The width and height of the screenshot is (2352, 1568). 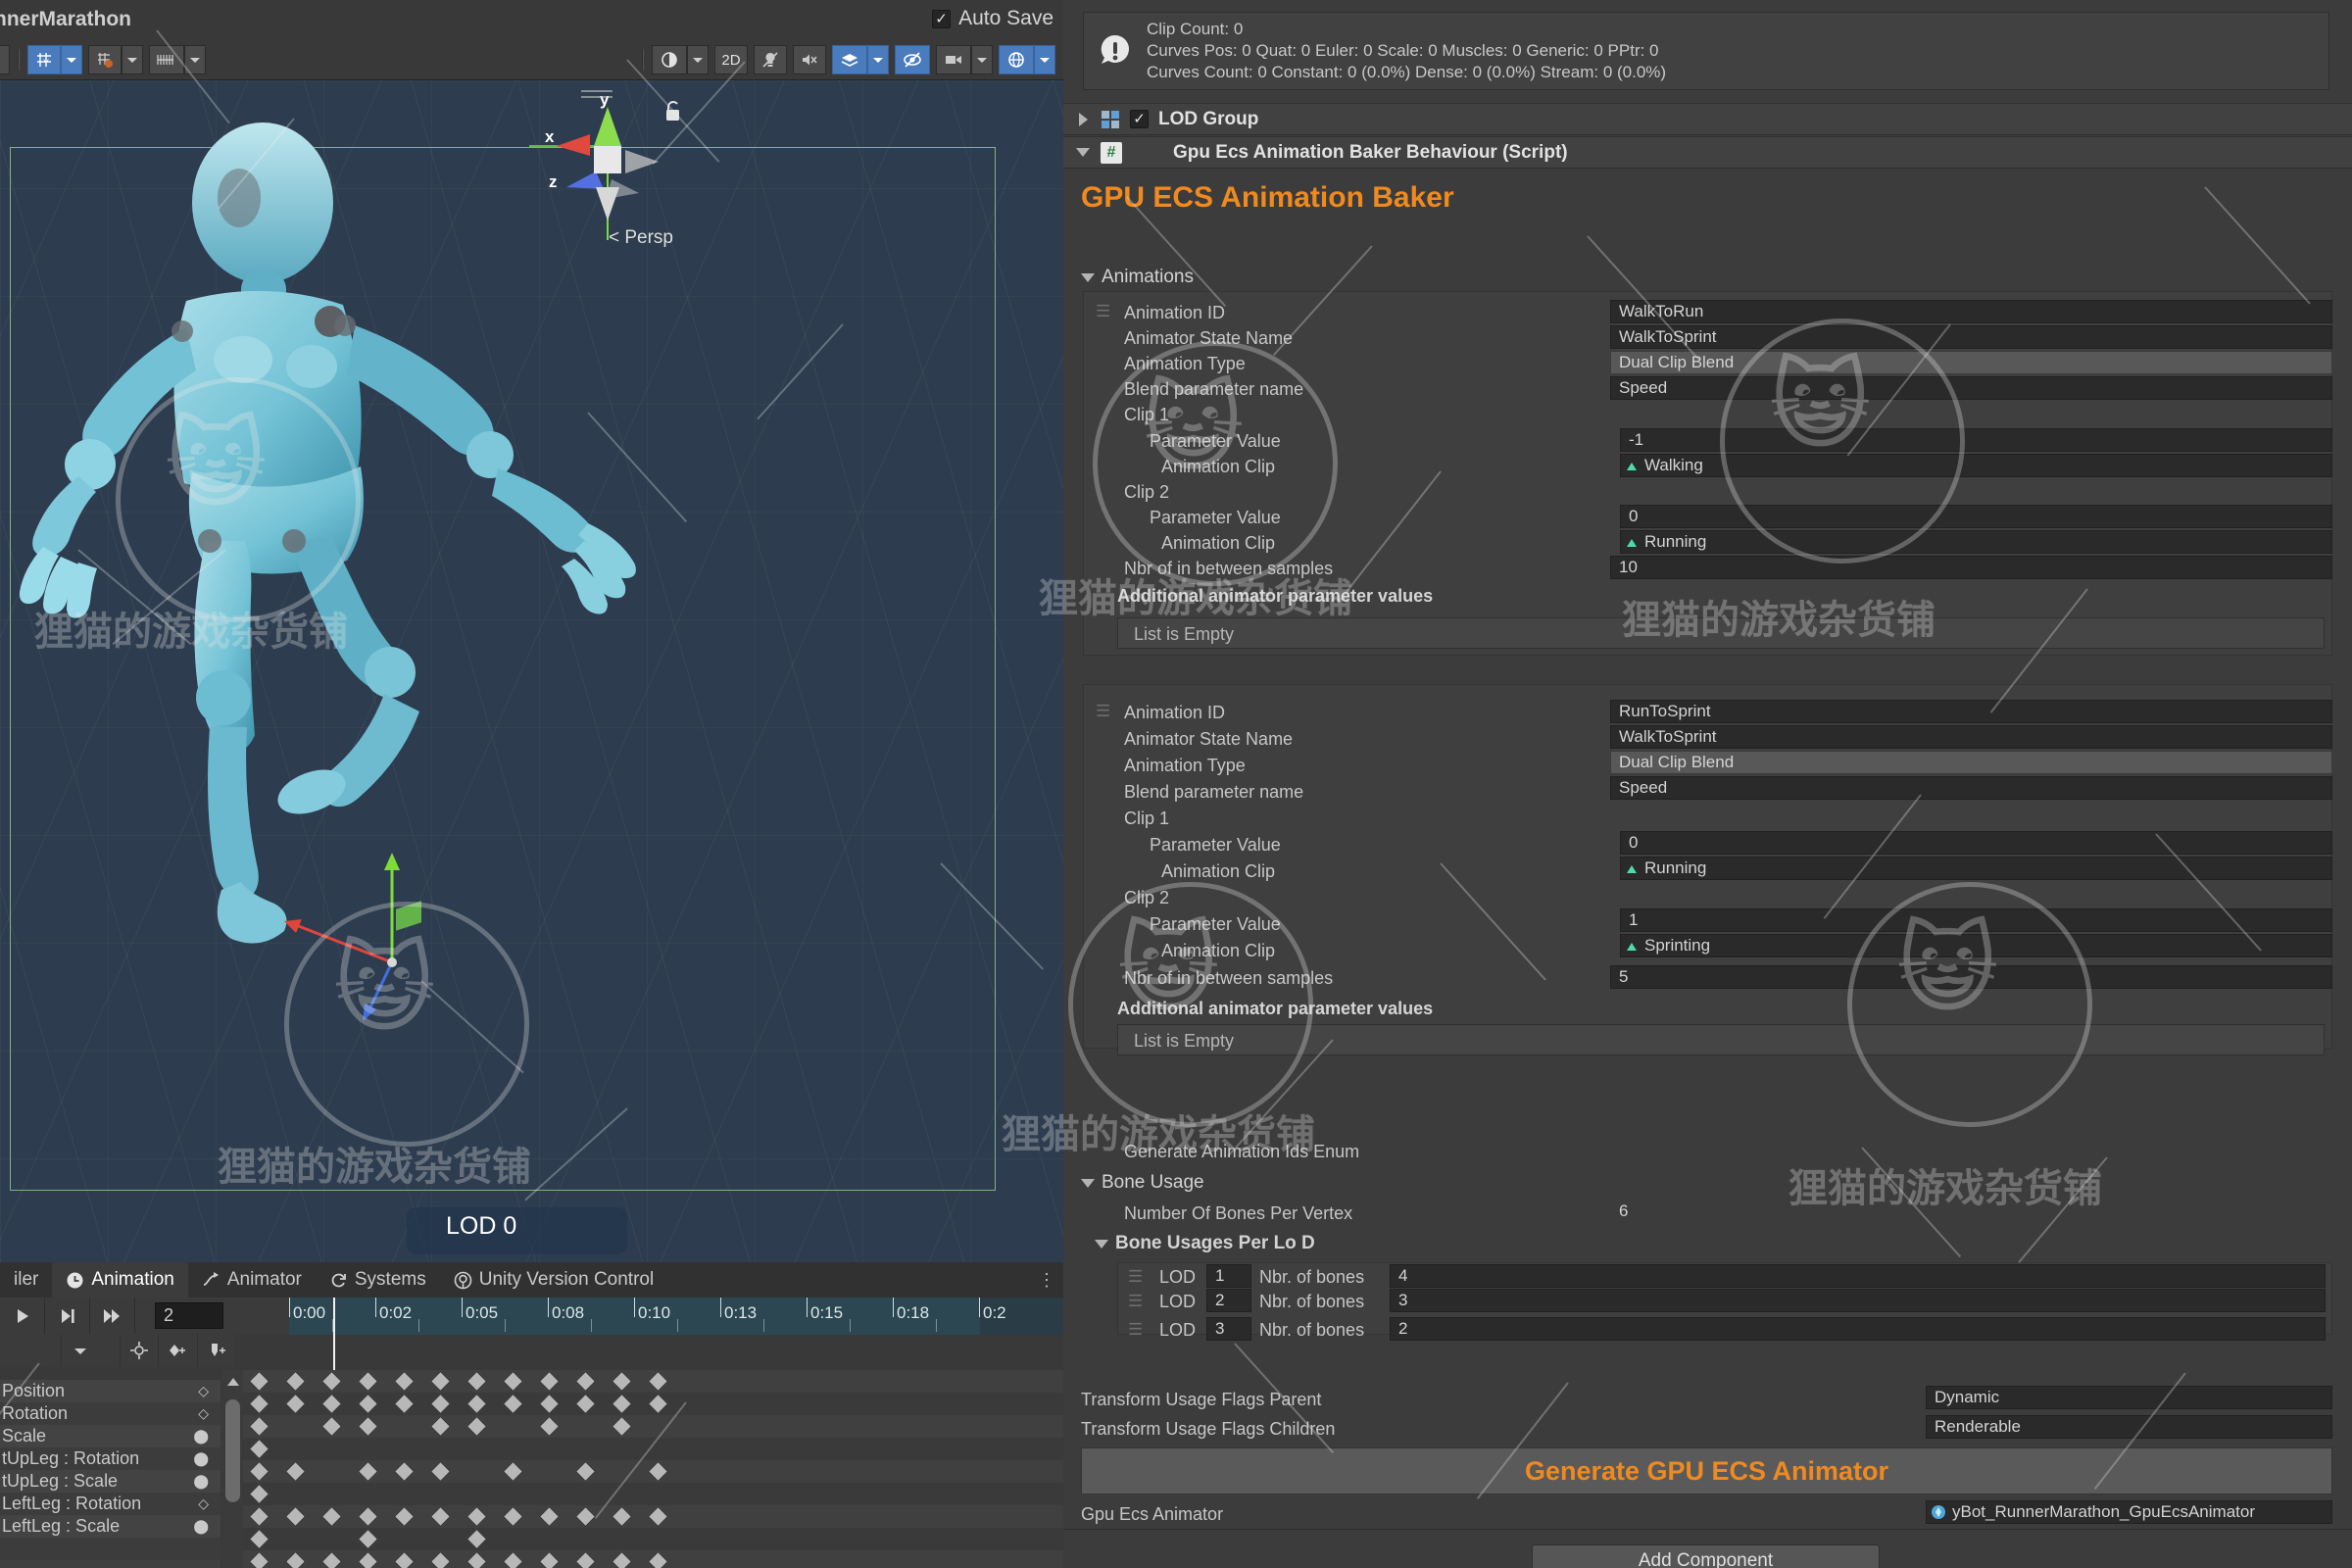 I want to click on lod-index-field: 3, so click(x=1228, y=1329).